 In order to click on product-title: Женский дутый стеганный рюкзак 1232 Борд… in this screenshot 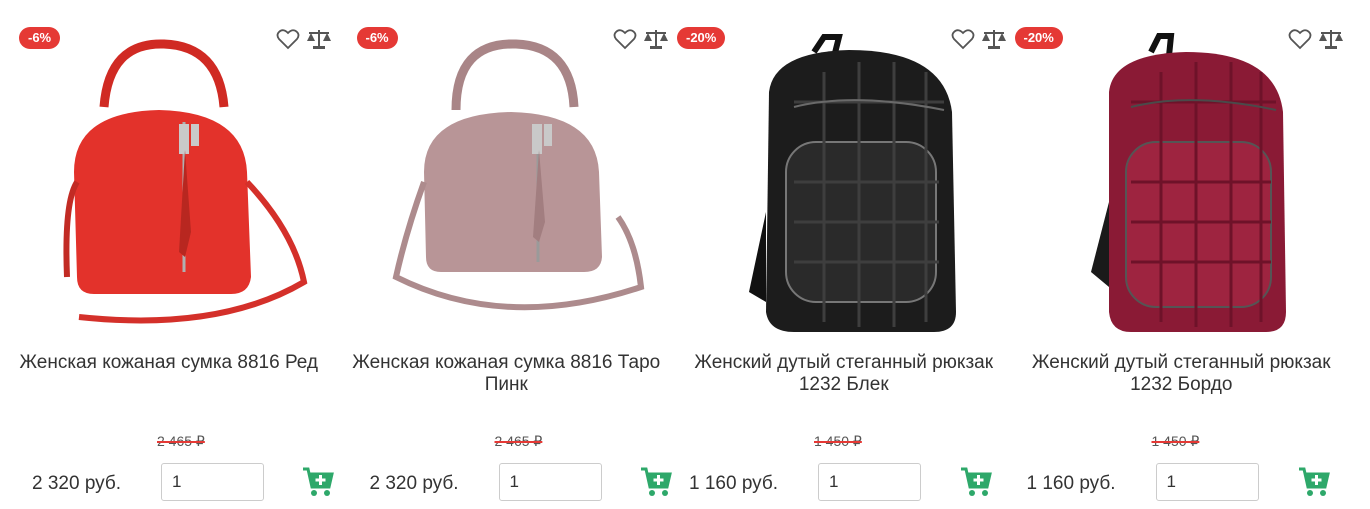, I will do `click(1182, 374)`.